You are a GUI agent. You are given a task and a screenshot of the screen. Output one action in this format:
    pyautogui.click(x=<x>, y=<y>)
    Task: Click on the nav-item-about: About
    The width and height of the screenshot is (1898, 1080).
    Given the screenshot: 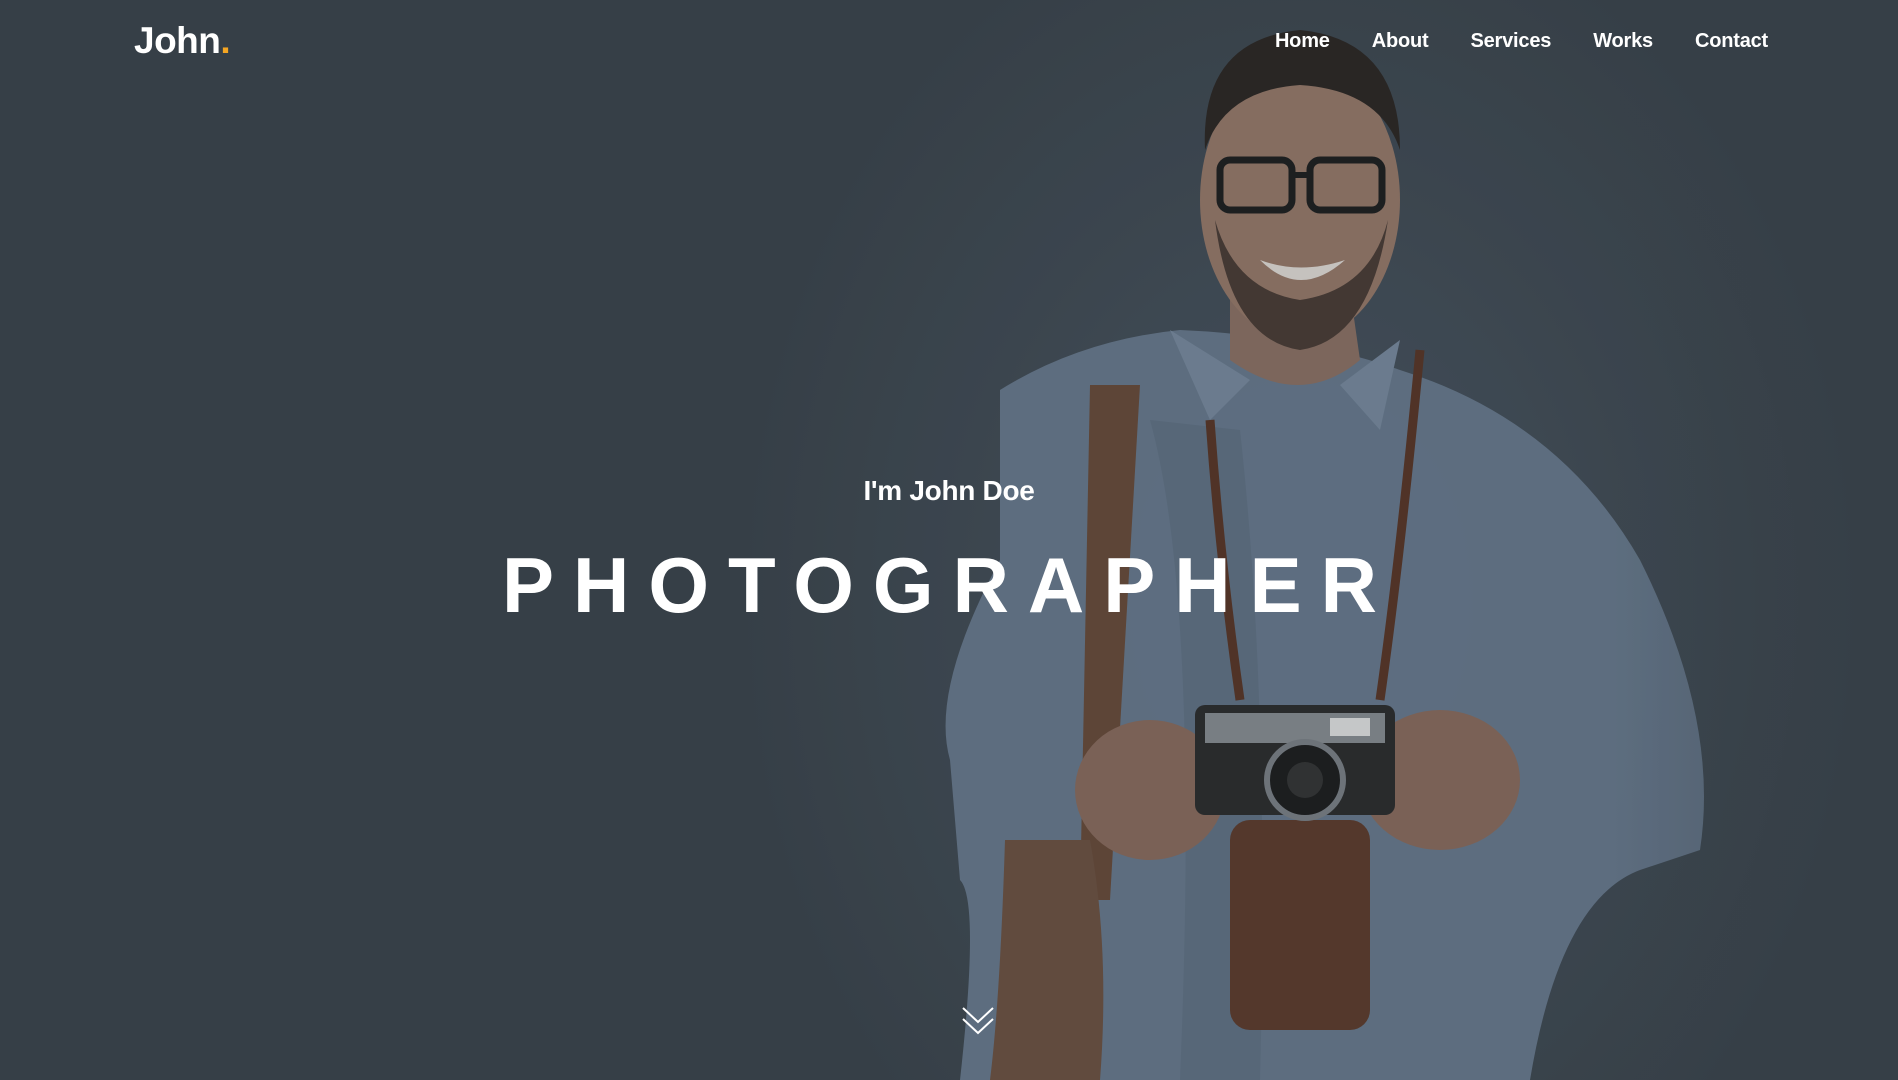 What is the action you would take?
    pyautogui.click(x=1400, y=41)
    